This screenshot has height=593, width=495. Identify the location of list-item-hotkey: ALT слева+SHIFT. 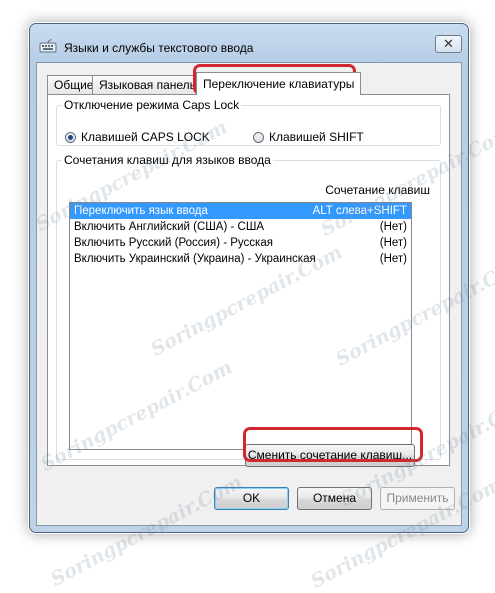
(359, 211).